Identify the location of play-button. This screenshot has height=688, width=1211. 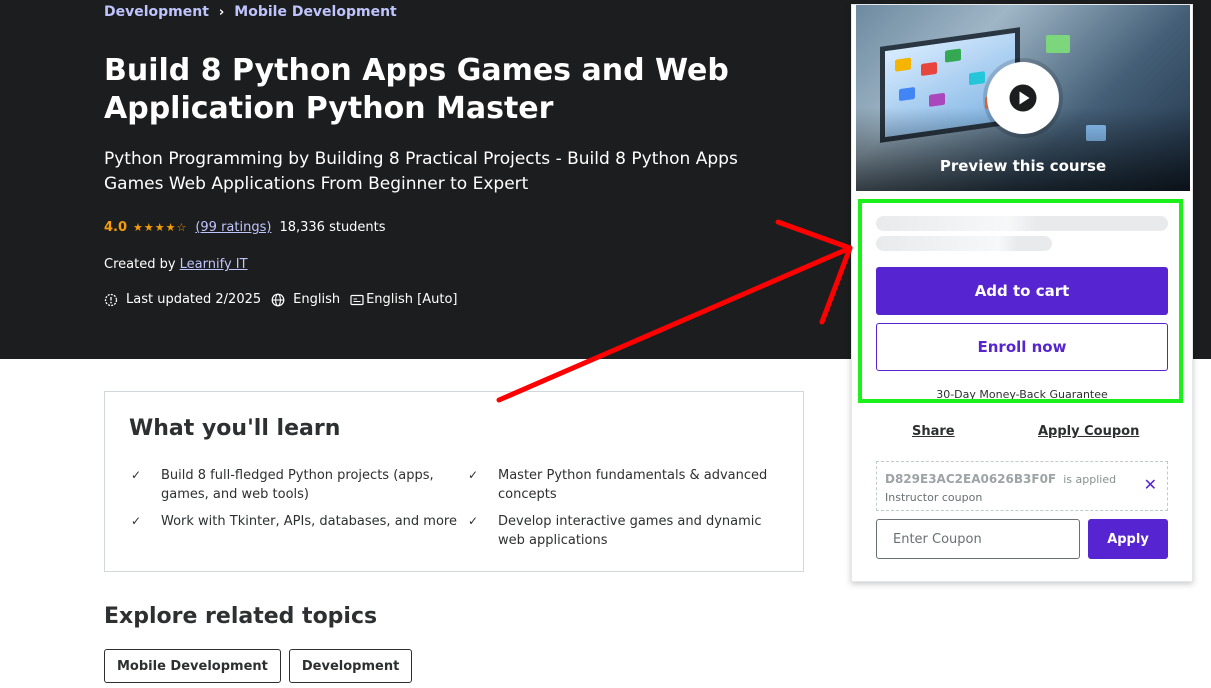
(1023, 98).